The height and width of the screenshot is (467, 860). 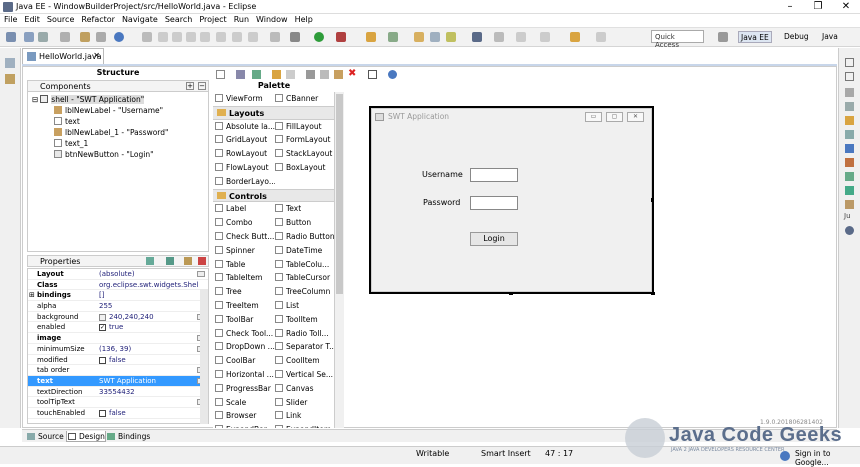 What do you see at coordinates (245, 389) in the screenshot?
I see `palette-item-progressbar: ProgressBar` at bounding box center [245, 389].